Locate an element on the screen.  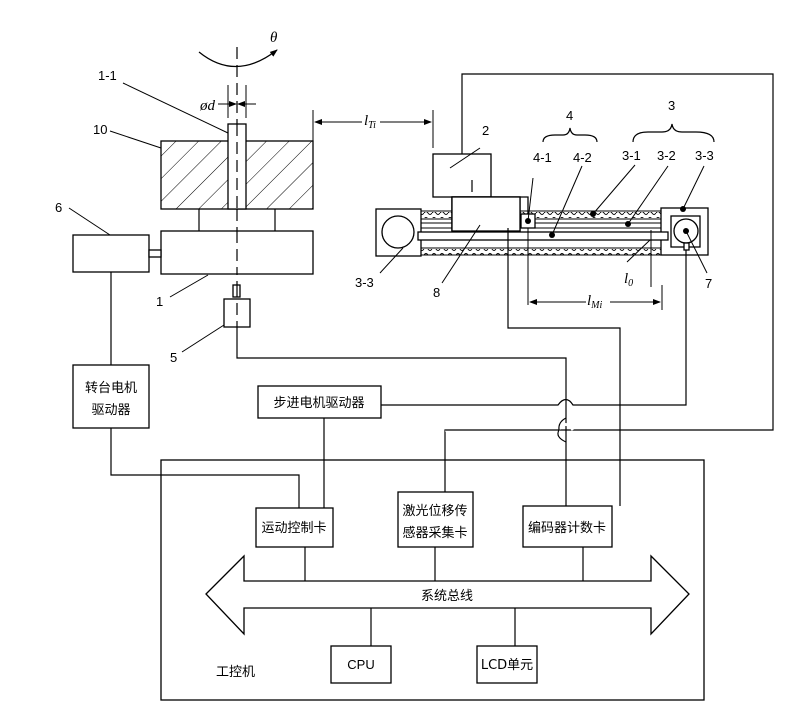
turntable-driver-text-2: 驱动器 is located at coordinates (110, 410).